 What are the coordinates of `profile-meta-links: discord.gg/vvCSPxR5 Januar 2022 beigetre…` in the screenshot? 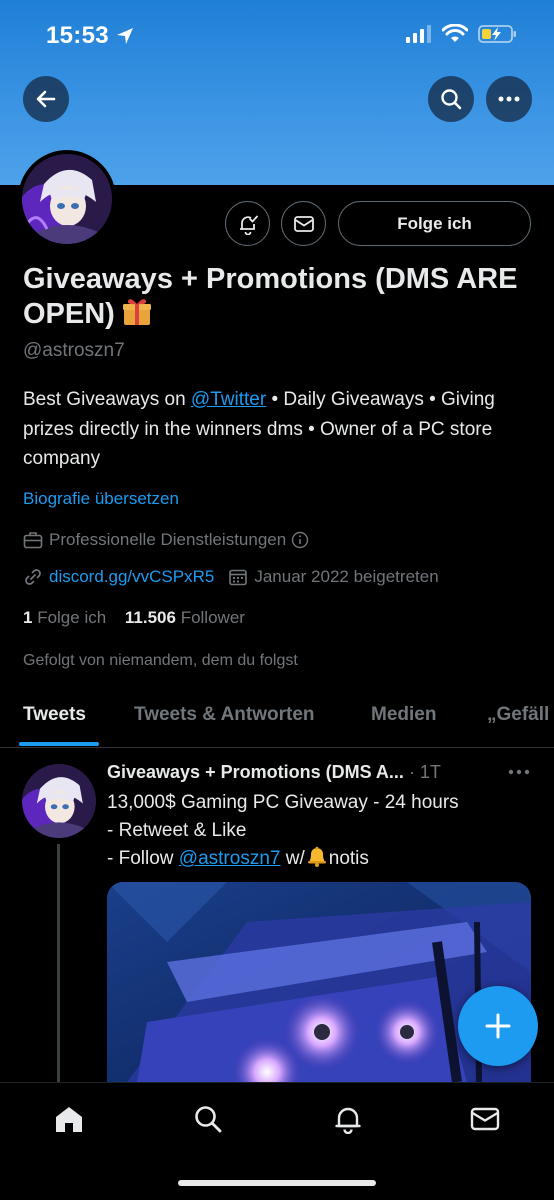 It's located at (231, 577).